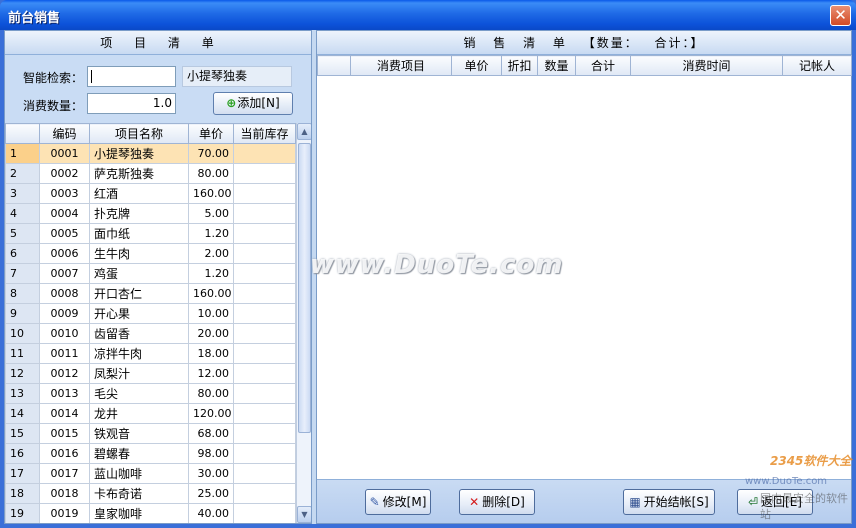  Describe the element at coordinates (139, 313) in the screenshot. I see `row-name: 开心果` at that location.